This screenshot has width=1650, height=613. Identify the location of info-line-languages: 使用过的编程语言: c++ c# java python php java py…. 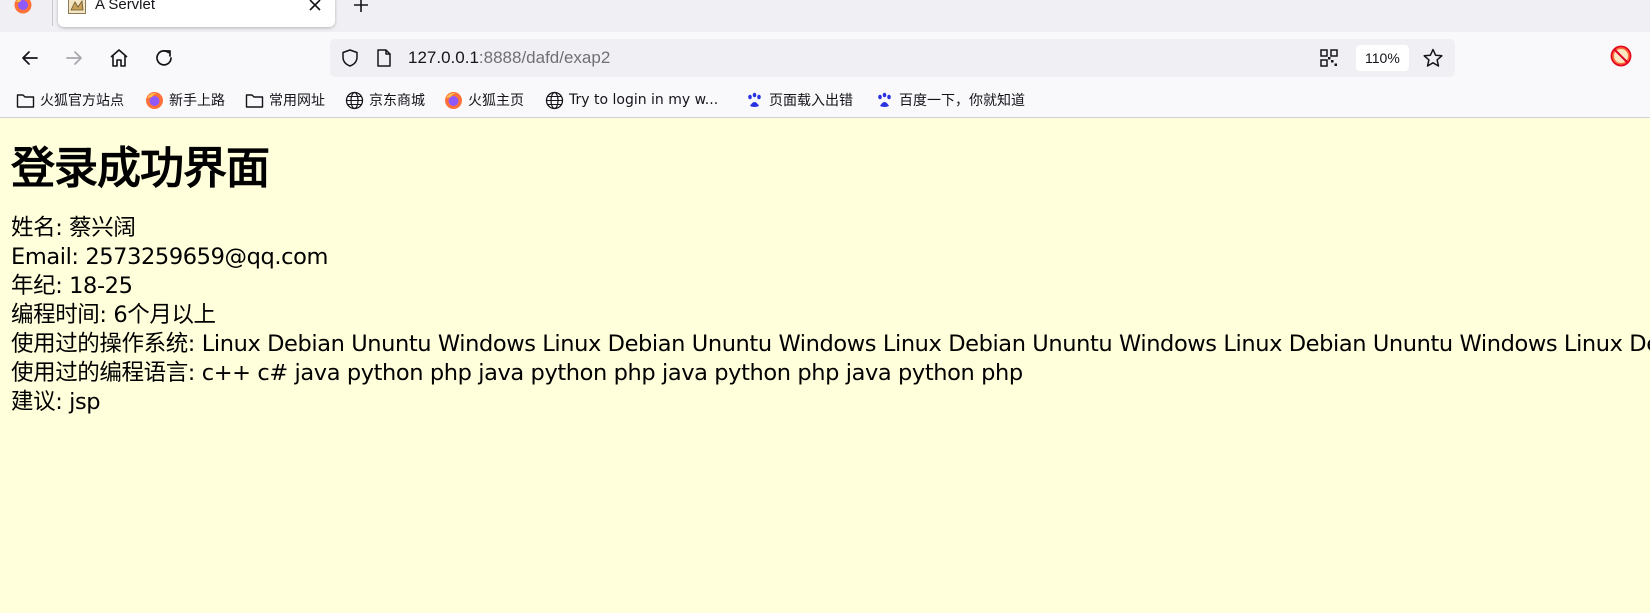
(517, 373).